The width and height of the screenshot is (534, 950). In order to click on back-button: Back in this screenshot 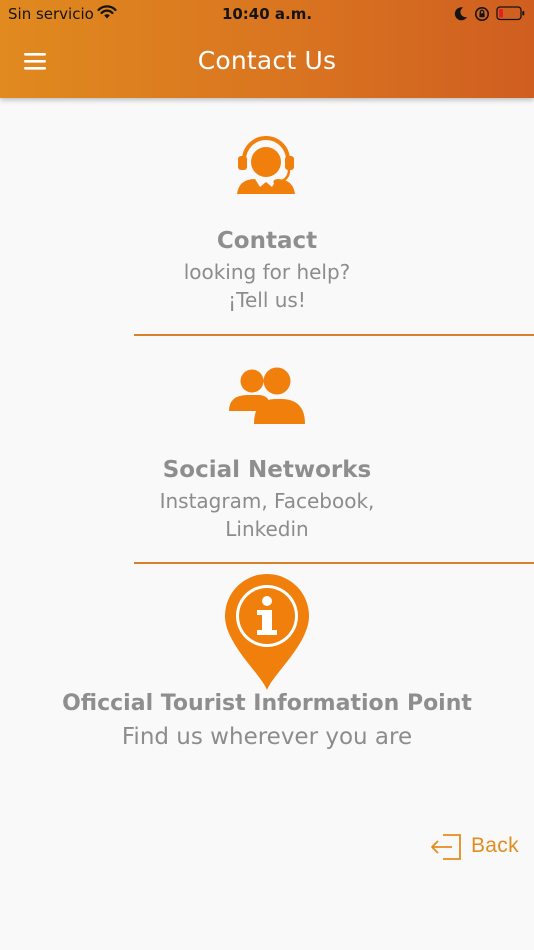, I will do `click(474, 848)`.